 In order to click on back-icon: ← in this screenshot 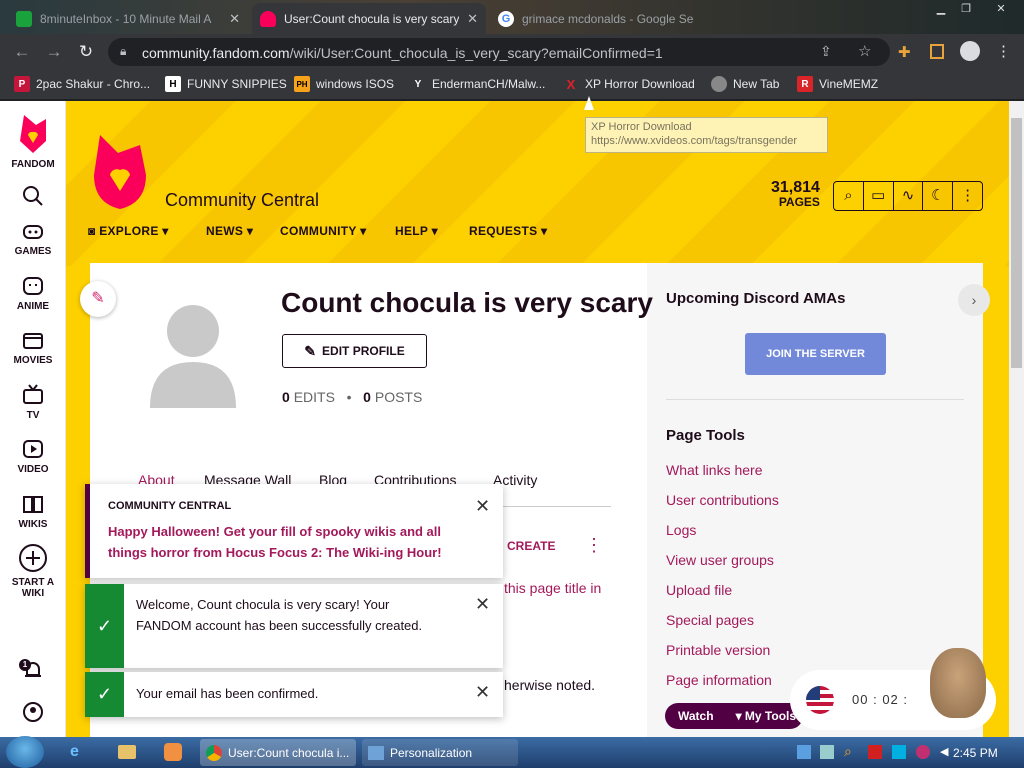, I will do `click(22, 52)`.